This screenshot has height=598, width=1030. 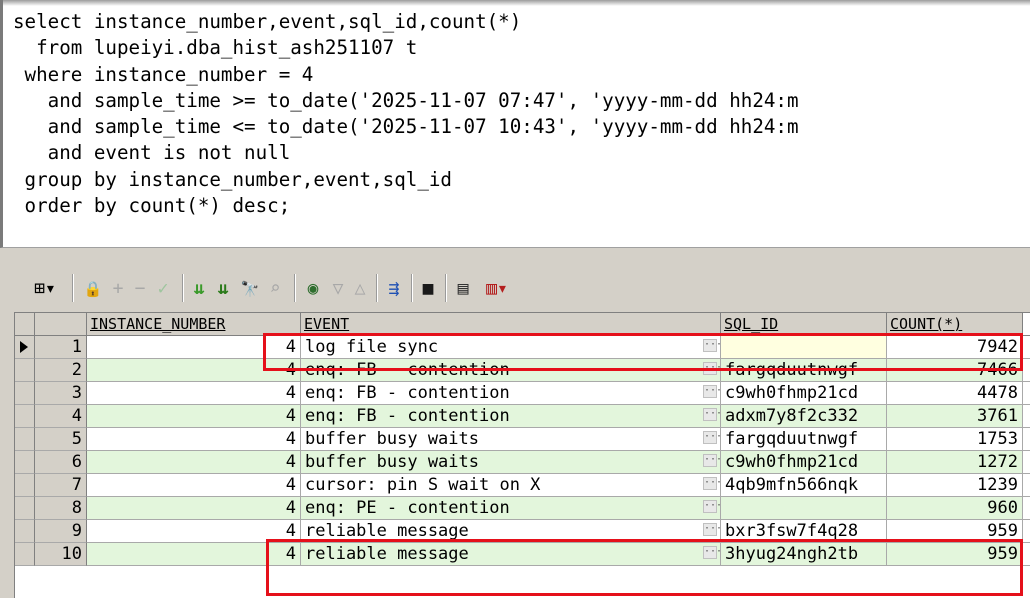 What do you see at coordinates (61, 531) in the screenshot?
I see `row-number-cell: 9` at bounding box center [61, 531].